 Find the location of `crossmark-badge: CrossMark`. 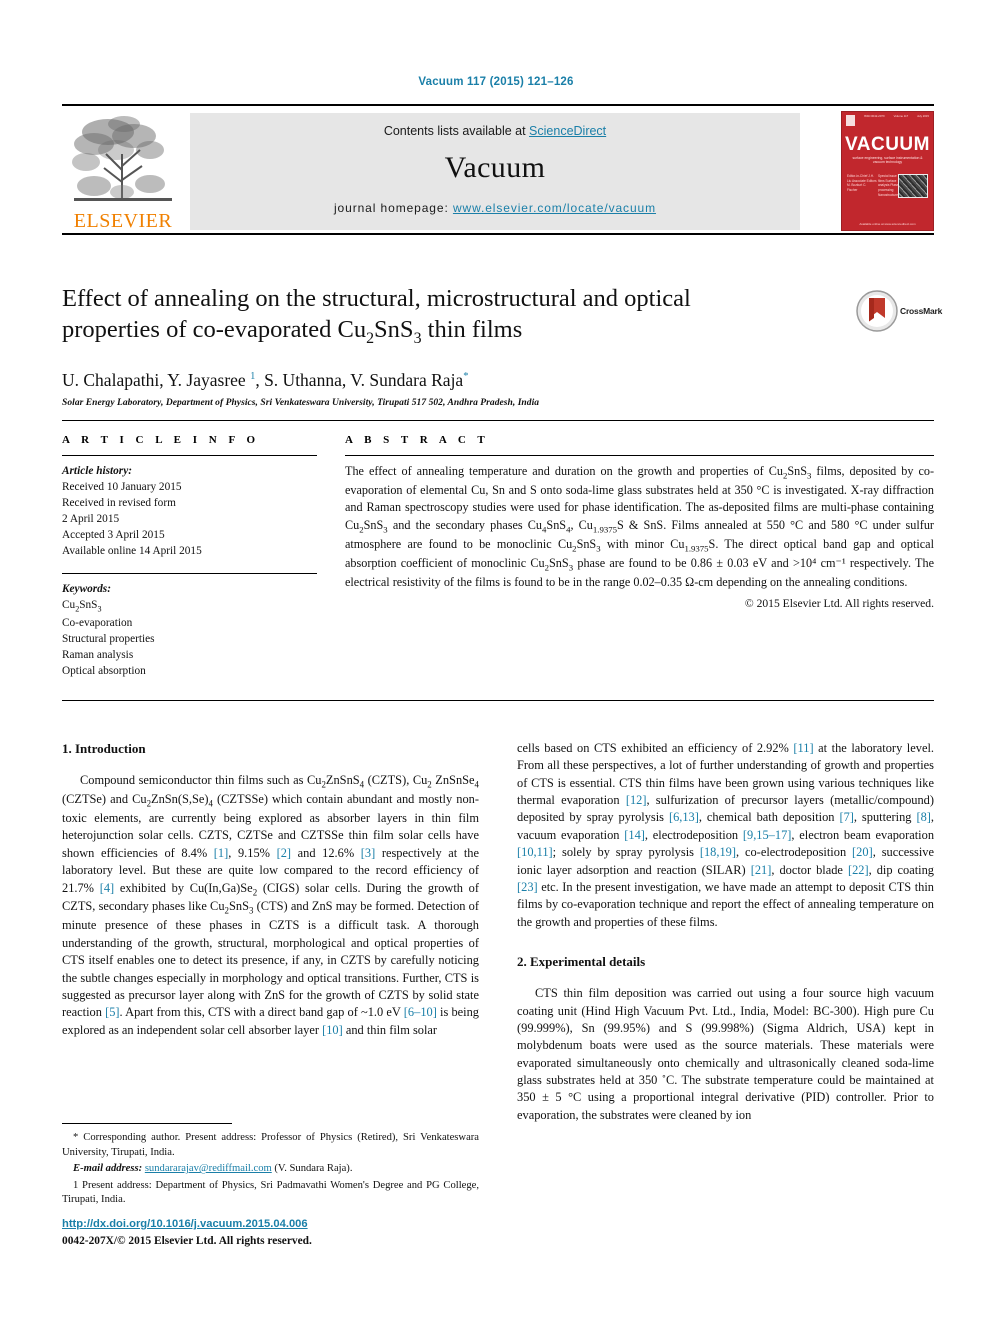

crossmark-badge: CrossMark is located at coordinates (899, 313).